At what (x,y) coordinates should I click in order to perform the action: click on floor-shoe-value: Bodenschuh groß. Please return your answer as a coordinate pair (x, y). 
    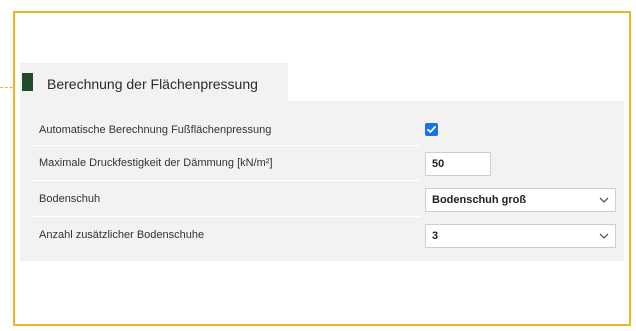
    Looking at the image, I should click on (479, 200).